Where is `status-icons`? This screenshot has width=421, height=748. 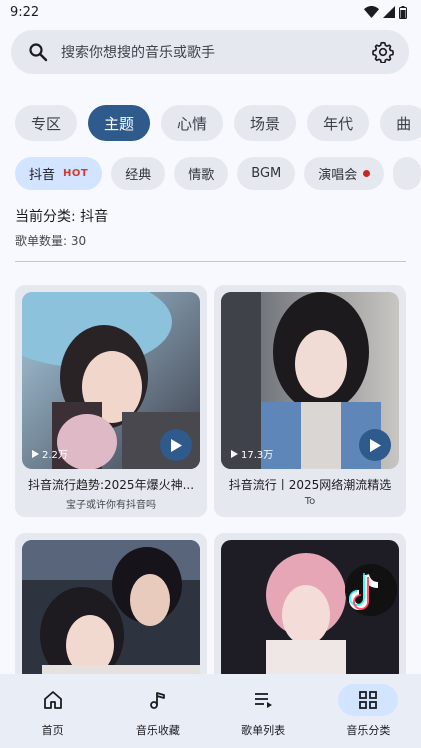 status-icons is located at coordinates (385, 12).